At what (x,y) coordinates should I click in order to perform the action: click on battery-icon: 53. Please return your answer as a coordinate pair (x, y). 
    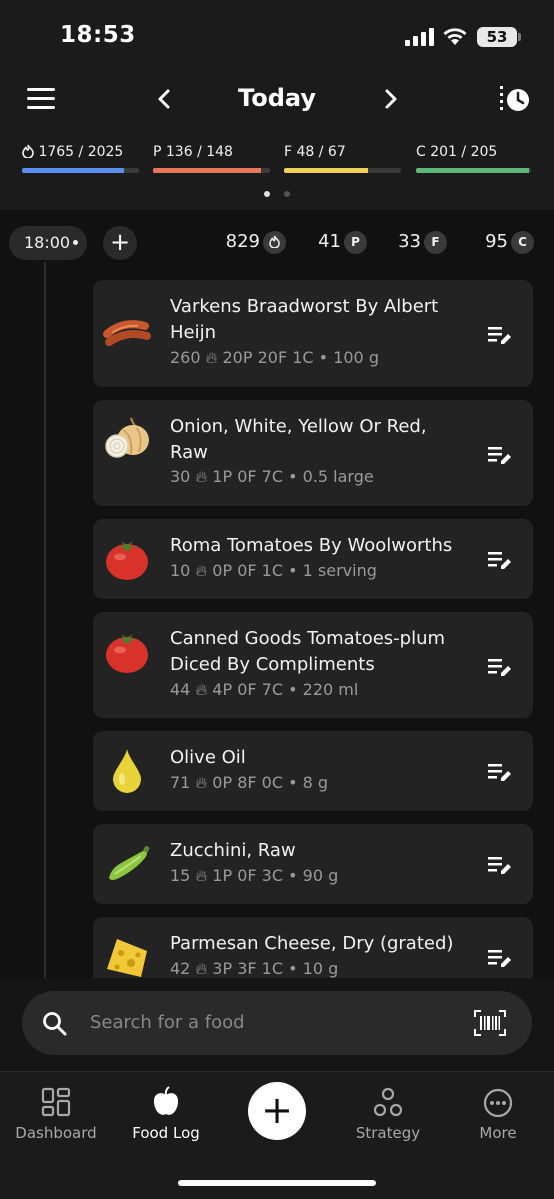
    Looking at the image, I should click on (497, 37).